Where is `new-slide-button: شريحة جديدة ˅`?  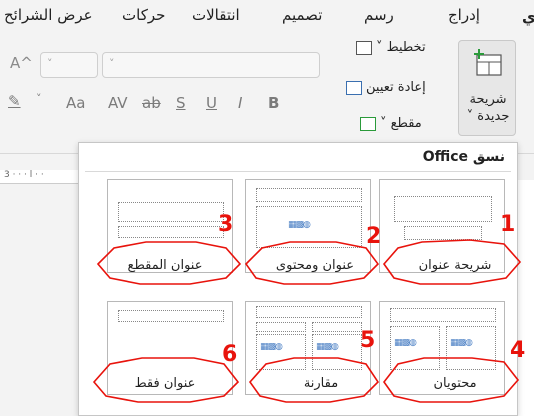
new-slide-button: شريحة جديدة ˅ is located at coordinates (487, 88).